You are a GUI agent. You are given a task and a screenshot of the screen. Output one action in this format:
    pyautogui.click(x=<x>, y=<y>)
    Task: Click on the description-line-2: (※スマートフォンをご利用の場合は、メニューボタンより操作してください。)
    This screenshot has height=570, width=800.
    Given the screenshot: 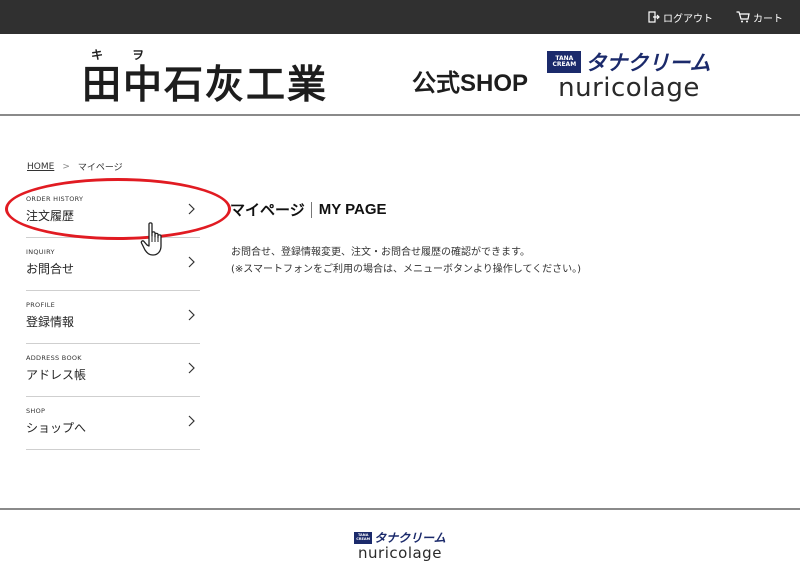 What is the action you would take?
    pyautogui.click(x=406, y=269)
    